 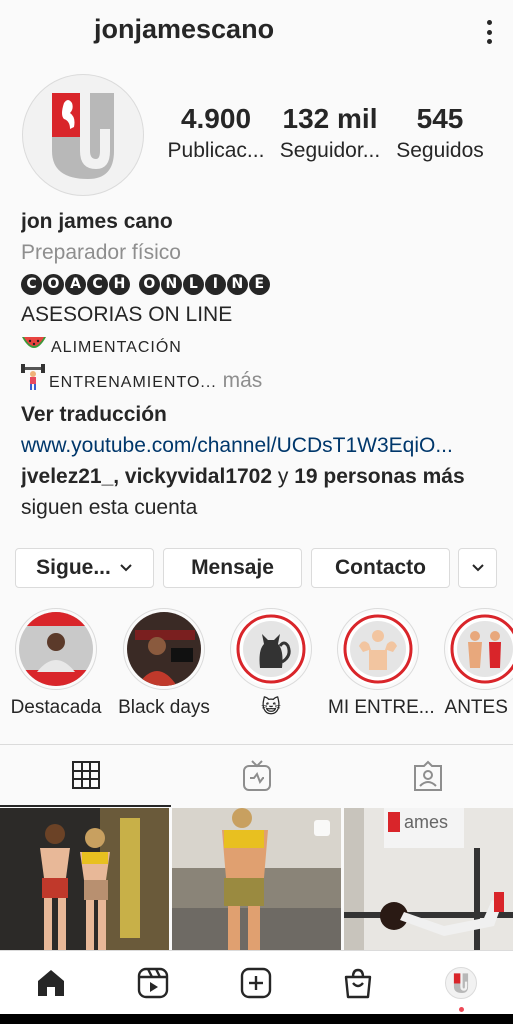 What do you see at coordinates (426, 822) in the screenshot?
I see `svg-text: ames` at bounding box center [426, 822].